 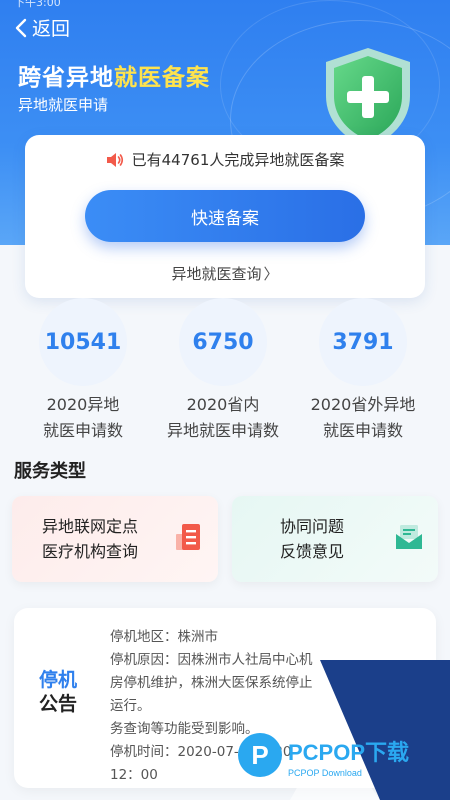 I want to click on page-title: 跨省异地就医备案, so click(x=114, y=75).